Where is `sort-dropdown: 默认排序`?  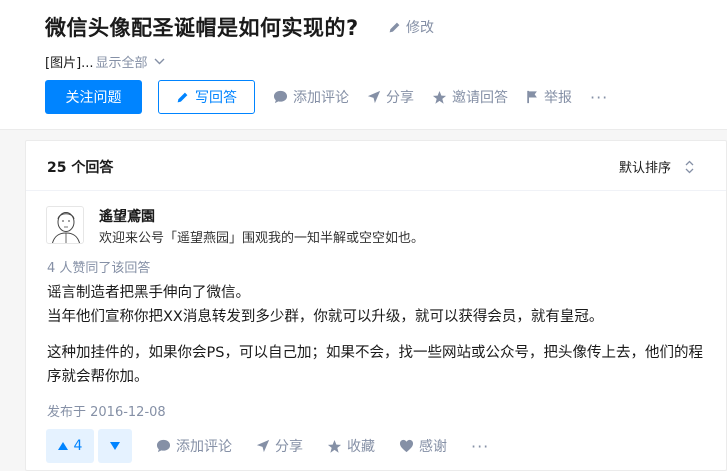 sort-dropdown: 默认排序 is located at coordinates (656, 166).